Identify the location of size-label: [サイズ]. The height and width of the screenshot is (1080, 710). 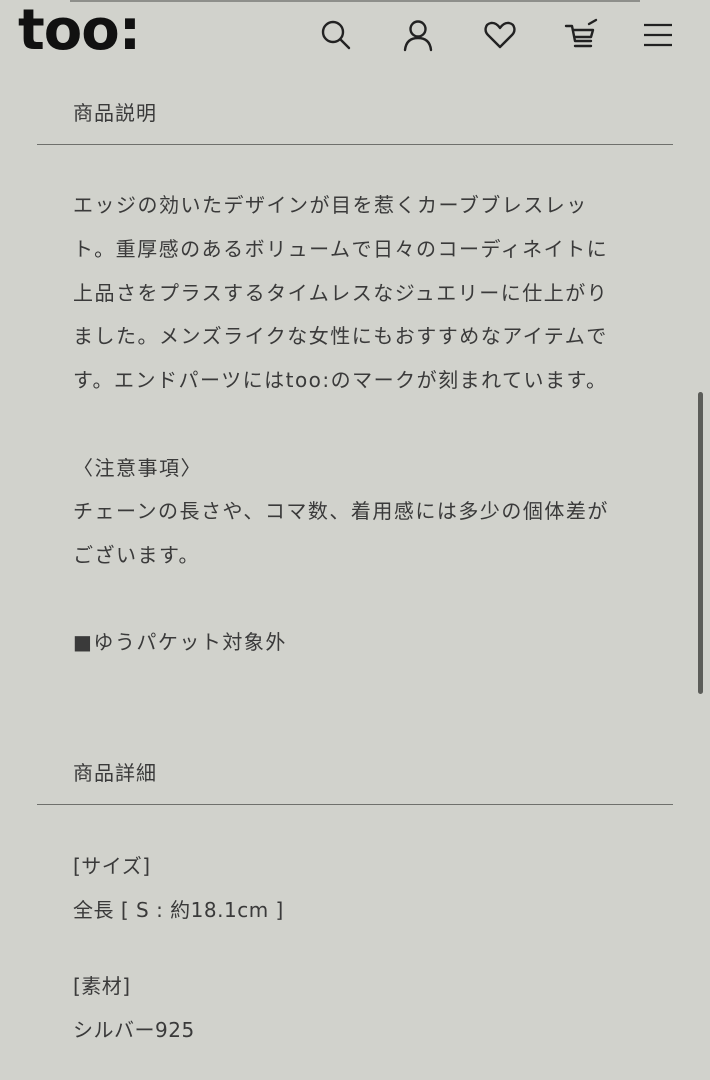
(112, 866).